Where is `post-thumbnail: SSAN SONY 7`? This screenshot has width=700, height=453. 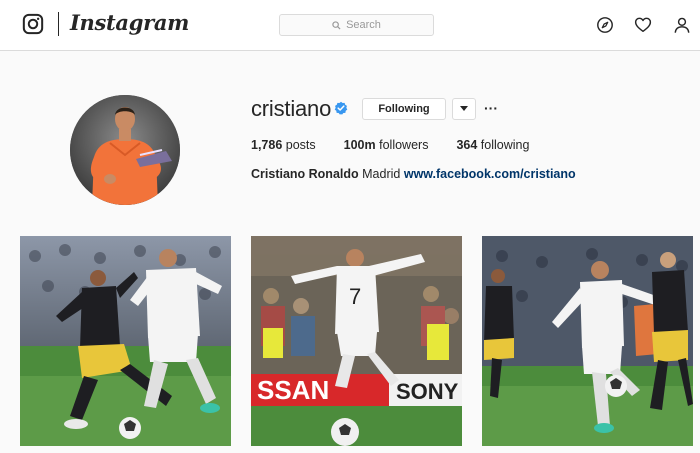 post-thumbnail: SSAN SONY 7 is located at coordinates (356, 341).